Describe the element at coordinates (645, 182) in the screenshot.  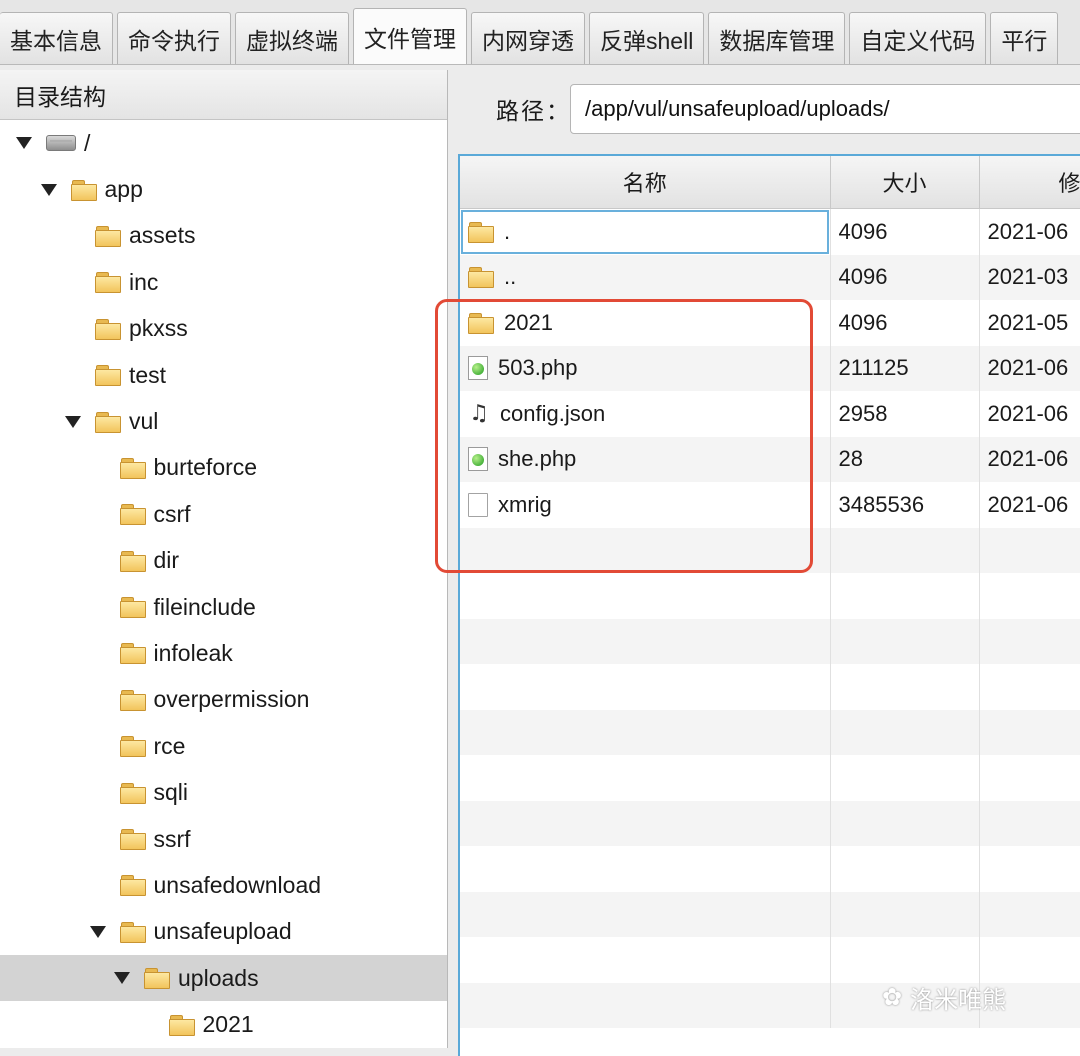
I see `column-header-name: 名称` at that location.